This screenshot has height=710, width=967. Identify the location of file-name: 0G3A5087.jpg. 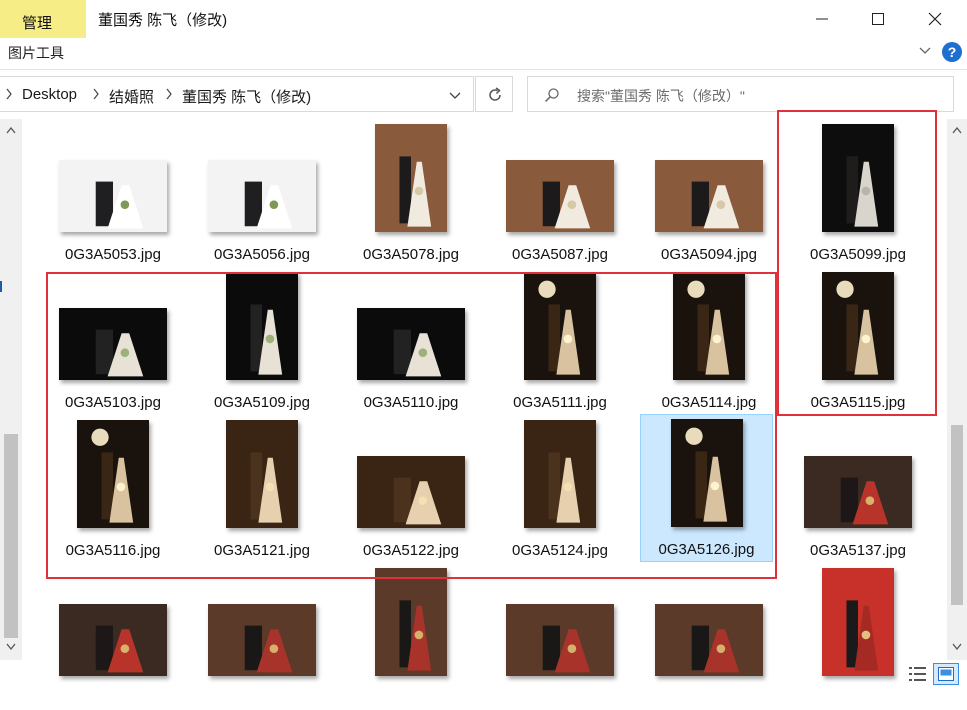
(560, 254).